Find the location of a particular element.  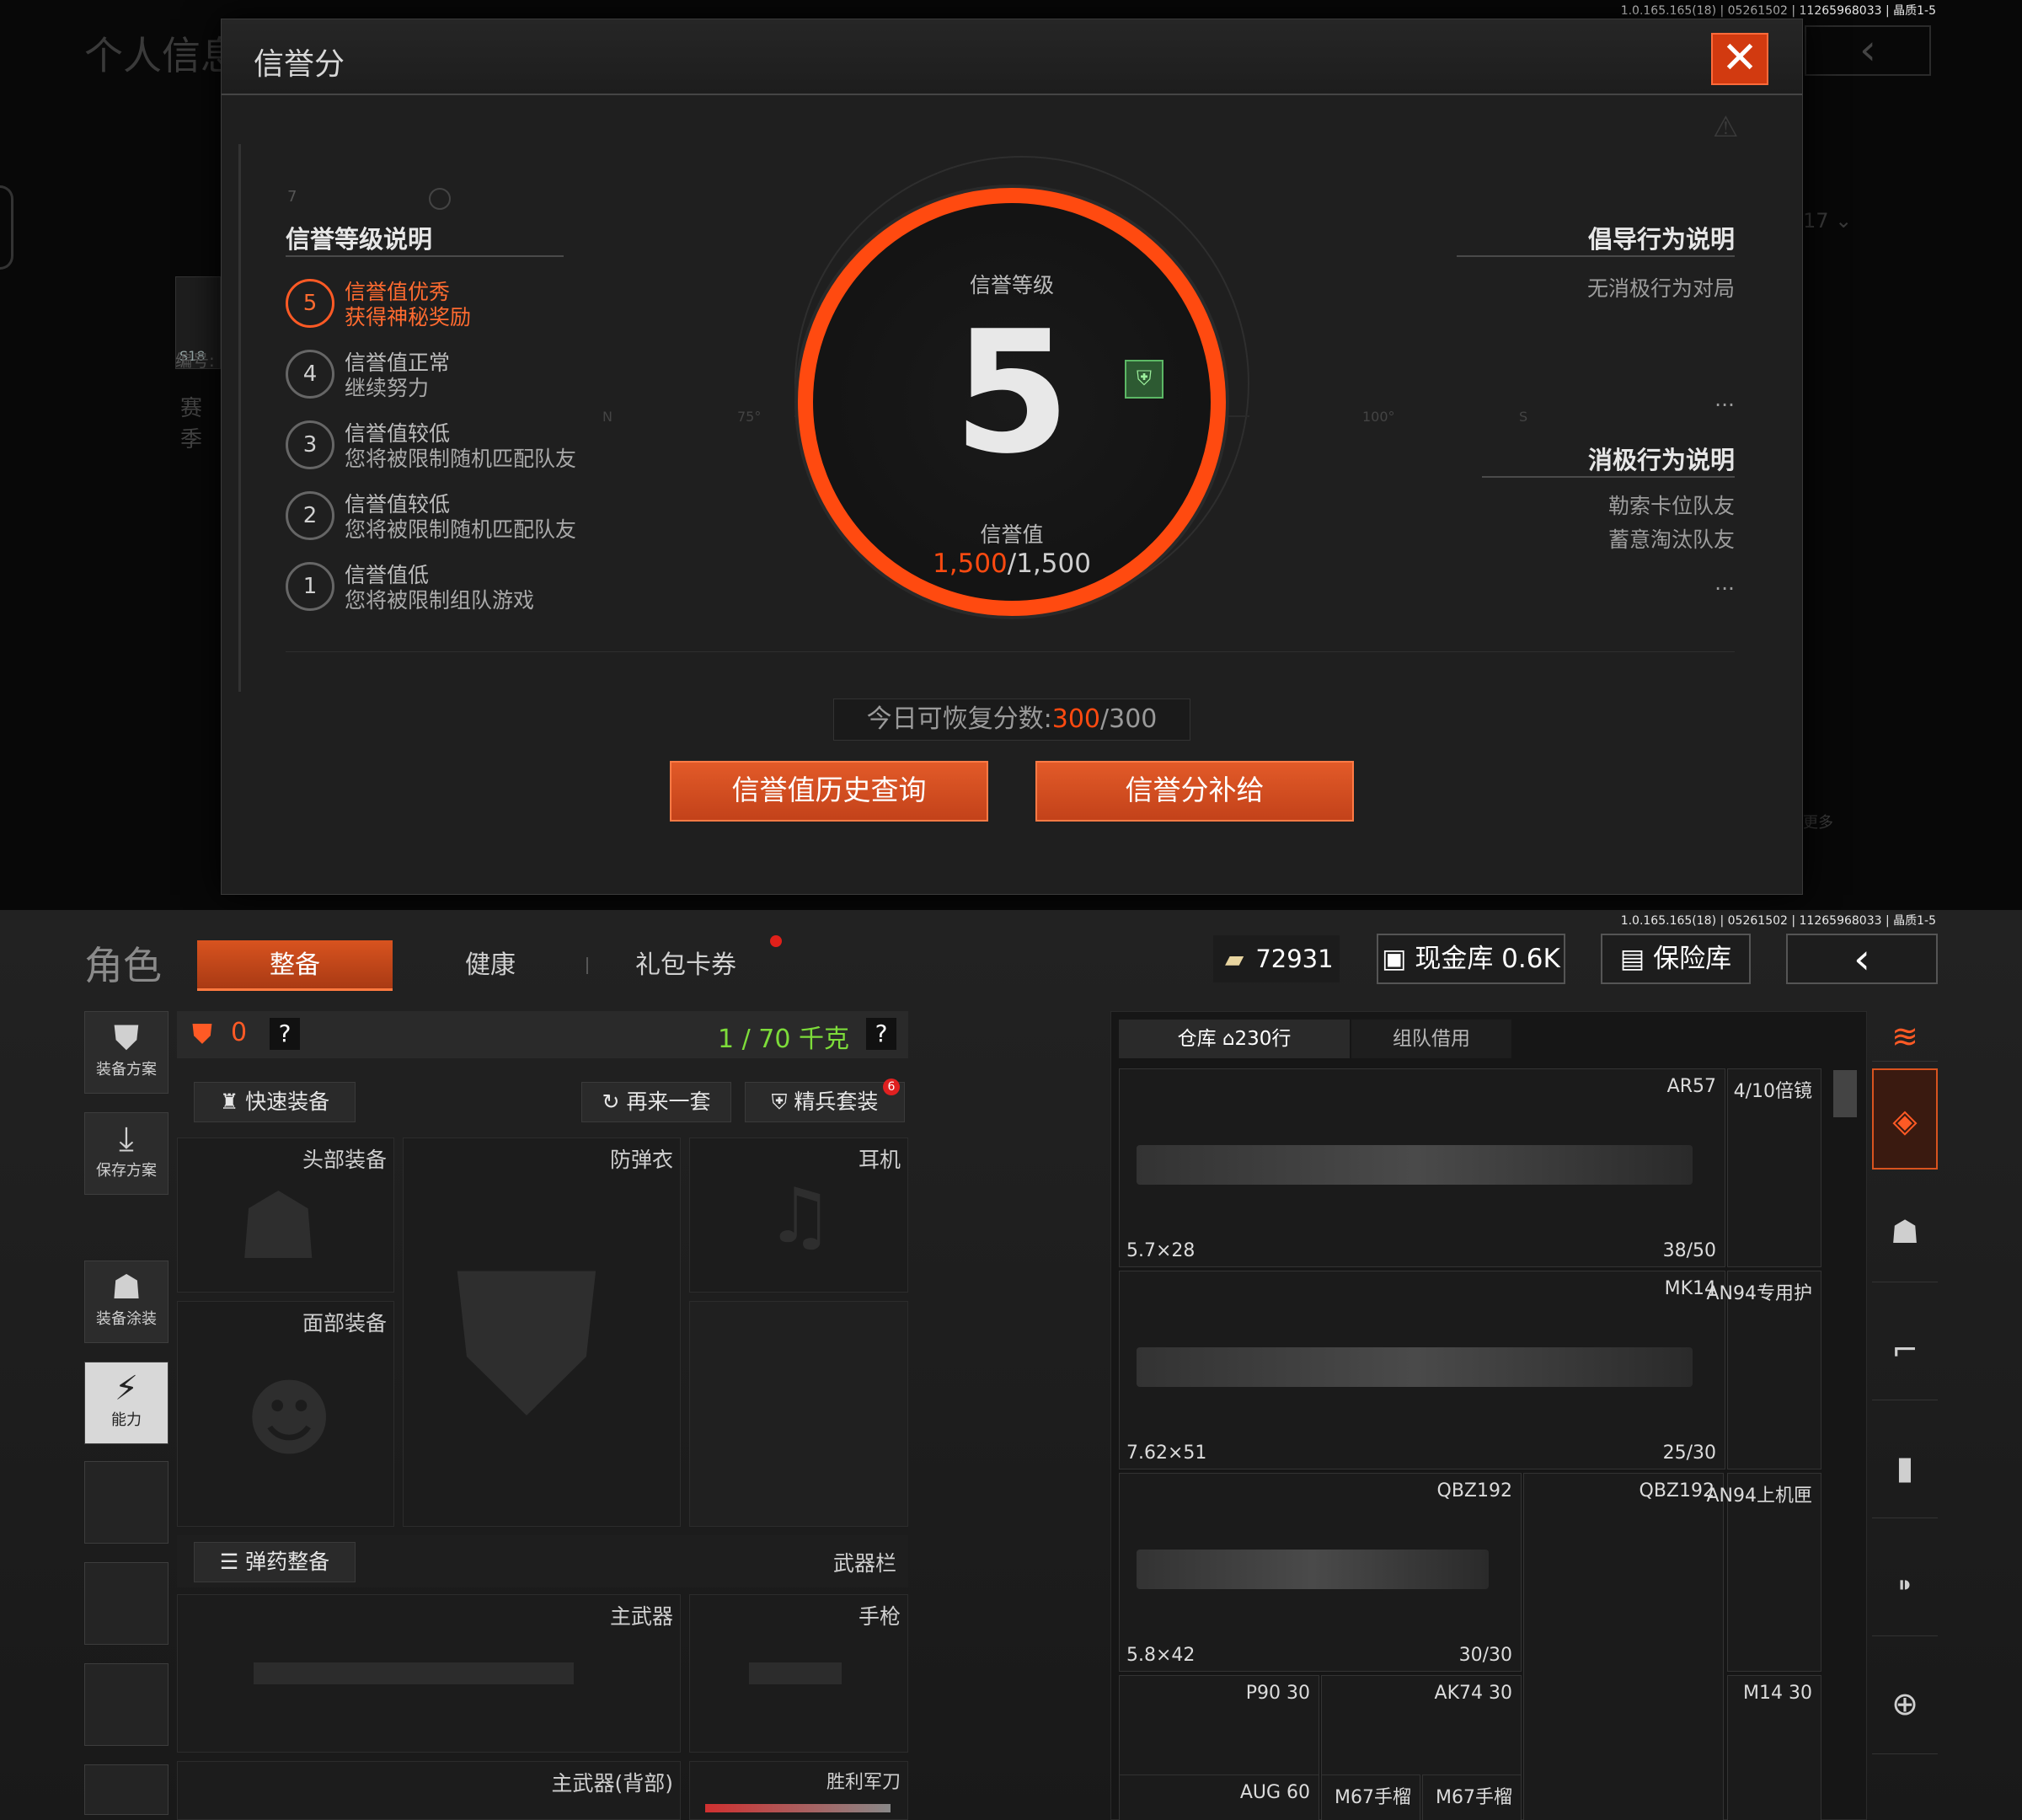

refresh-icon: ↻ is located at coordinates (614, 1101).